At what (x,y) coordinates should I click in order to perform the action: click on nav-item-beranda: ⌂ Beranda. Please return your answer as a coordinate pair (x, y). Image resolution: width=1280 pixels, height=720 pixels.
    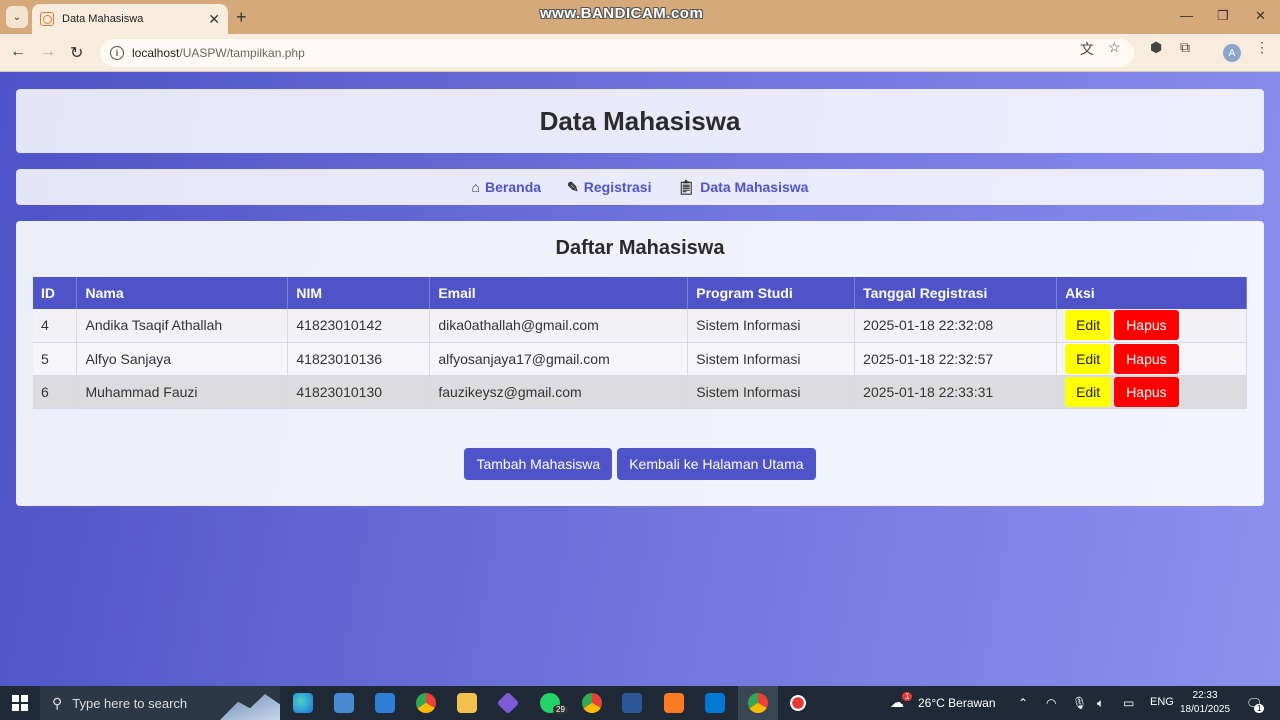
    Looking at the image, I should click on (507, 187).